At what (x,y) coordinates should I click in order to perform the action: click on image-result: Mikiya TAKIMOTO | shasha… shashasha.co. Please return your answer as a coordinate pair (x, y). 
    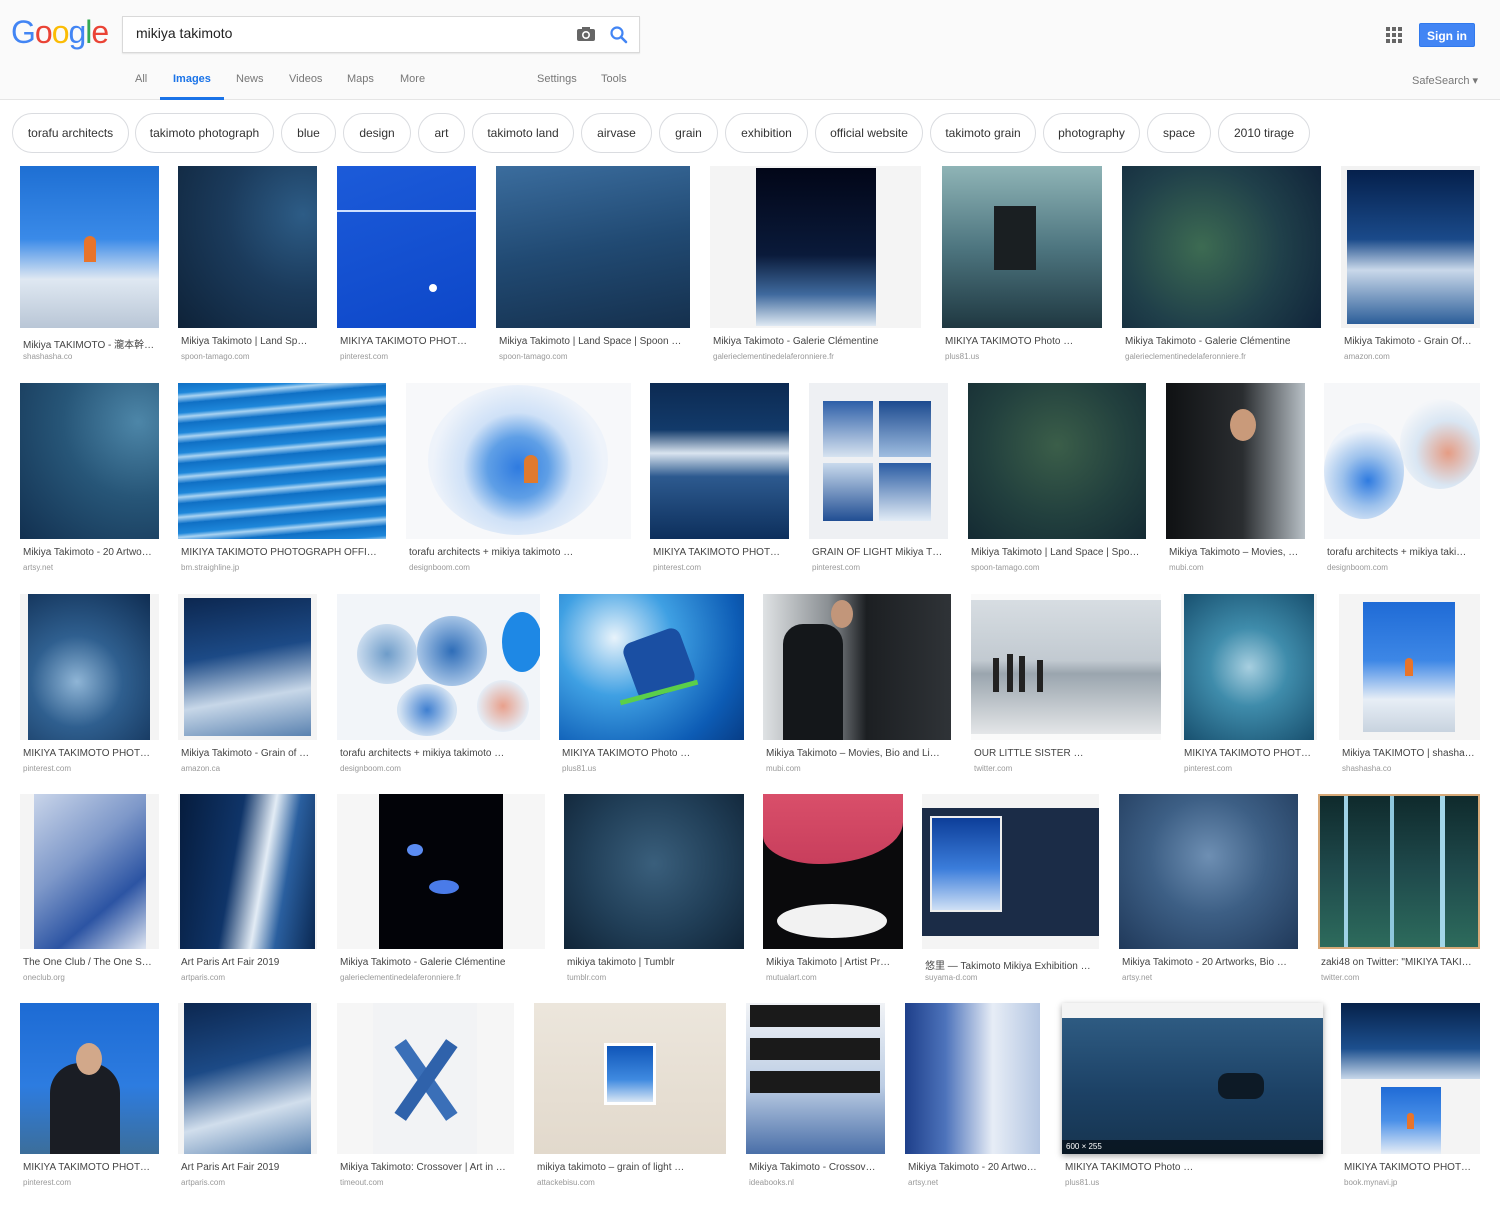
    Looking at the image, I should click on (1409, 685).